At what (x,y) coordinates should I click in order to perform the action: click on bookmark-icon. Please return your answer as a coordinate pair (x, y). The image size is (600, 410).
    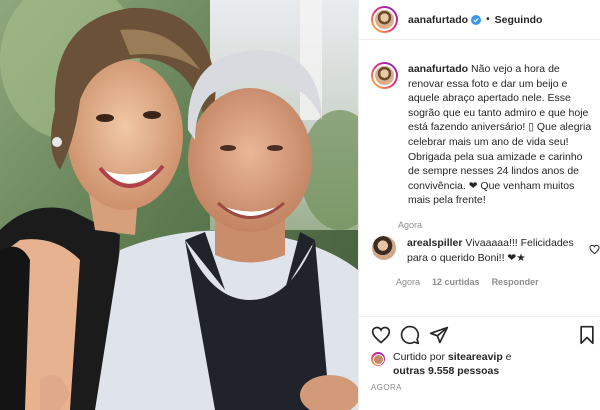
    Looking at the image, I should click on (587, 335).